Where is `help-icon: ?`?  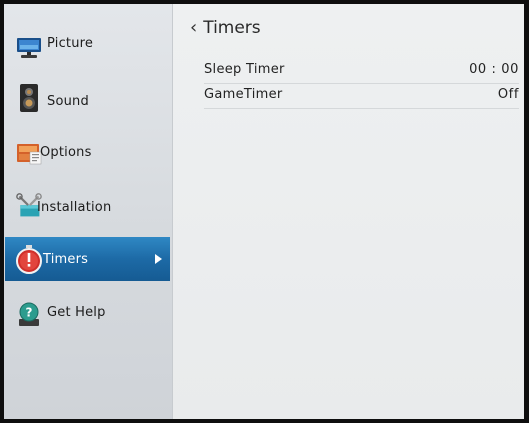
help-icon: ? is located at coordinates (29, 314).